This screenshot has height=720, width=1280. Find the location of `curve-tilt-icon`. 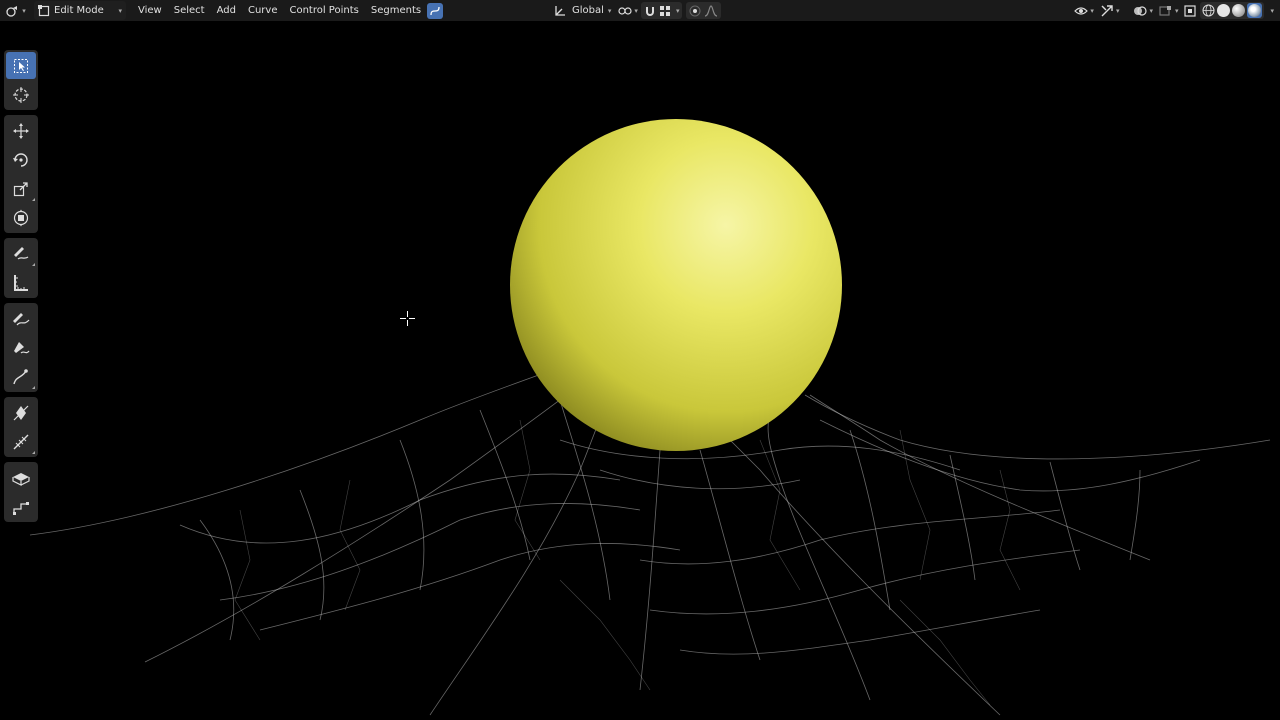

curve-tilt-icon is located at coordinates (20, 376).